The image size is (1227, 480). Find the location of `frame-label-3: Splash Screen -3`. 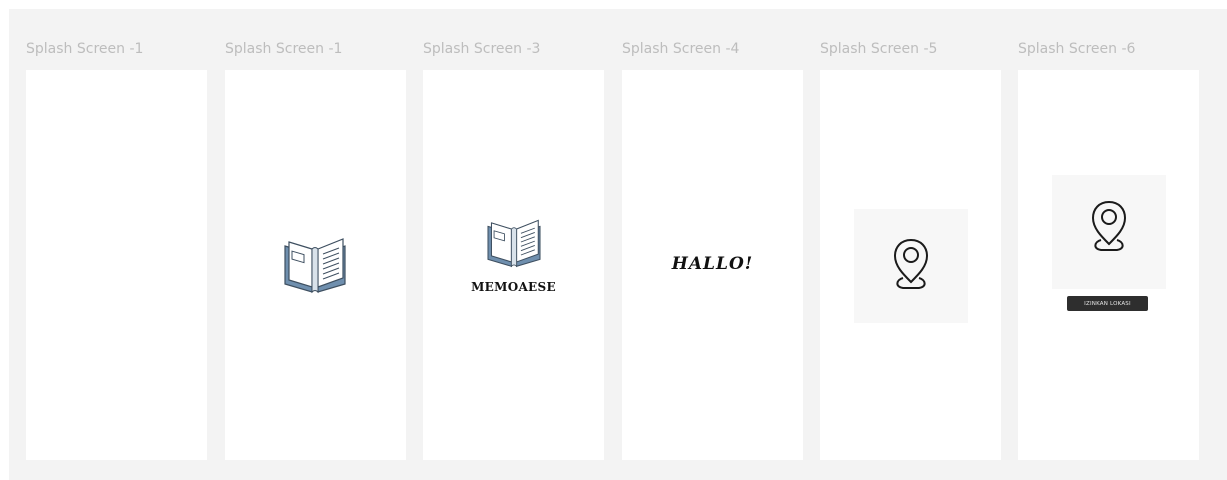

frame-label-3: Splash Screen -3 is located at coordinates (481, 49).